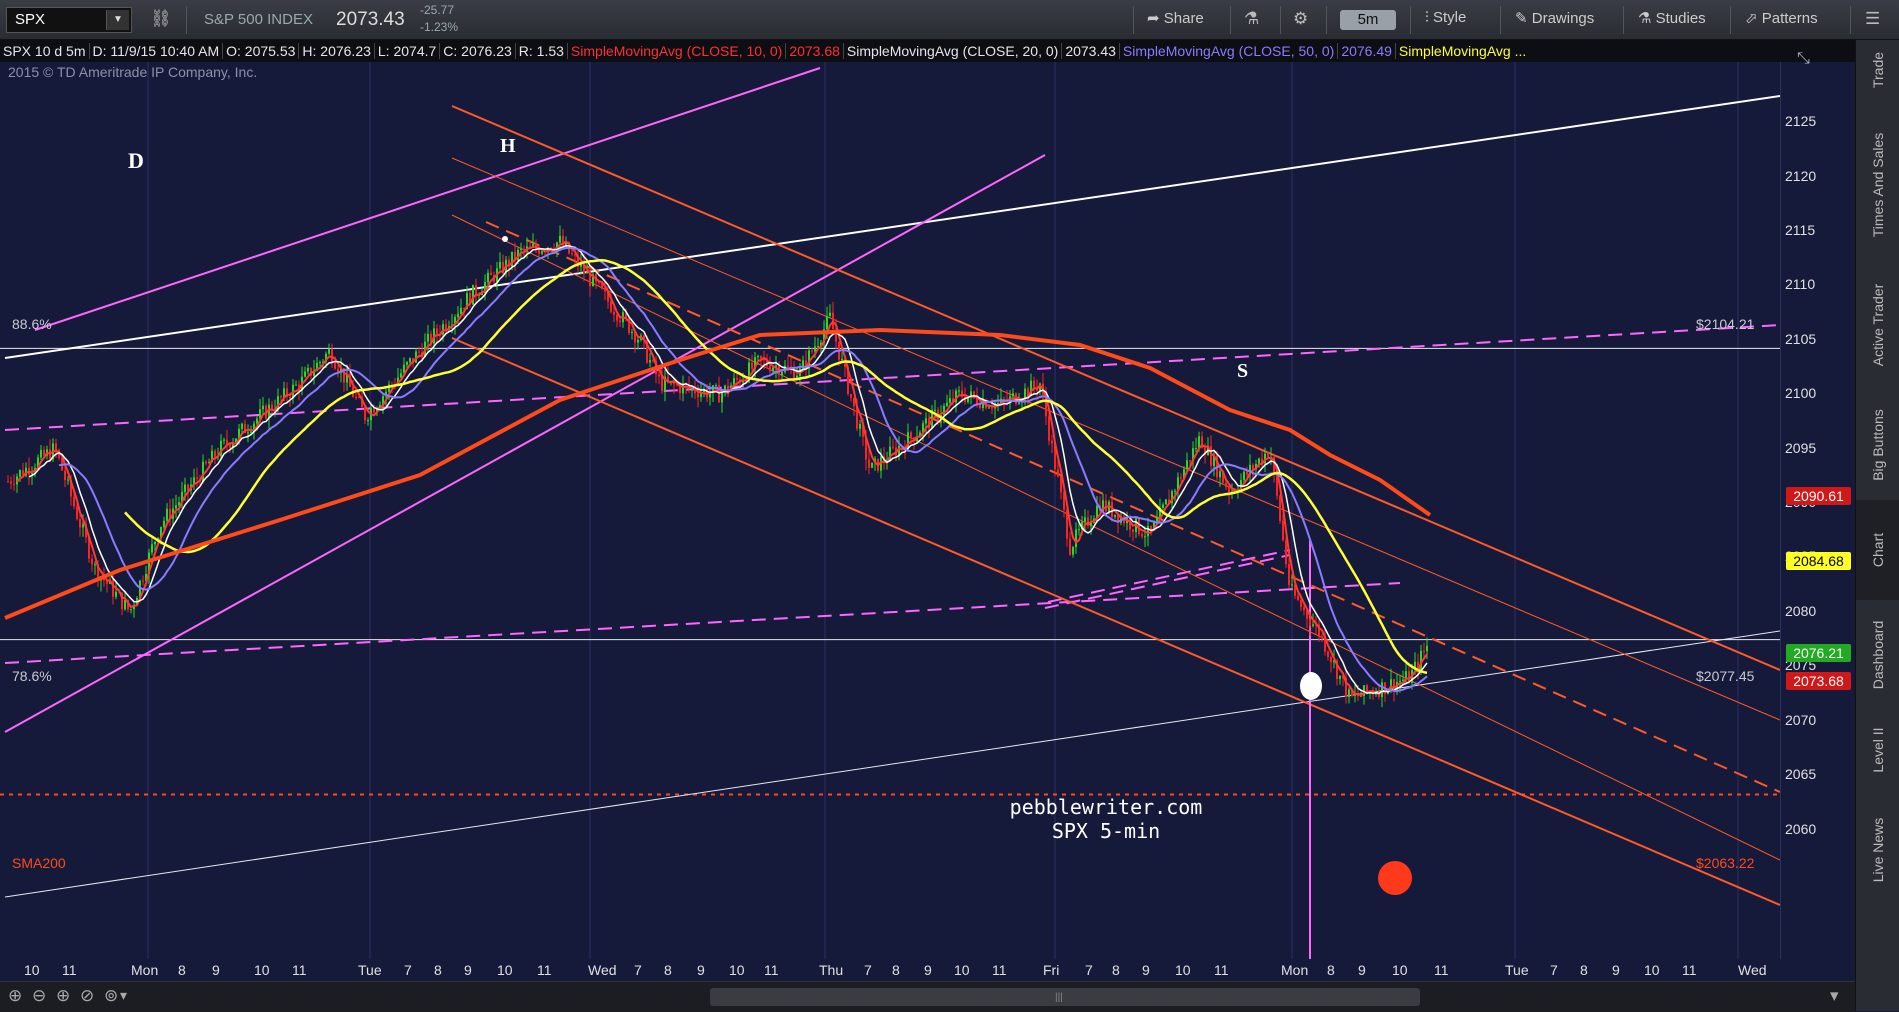 Image resolution: width=1899 pixels, height=1012 pixels. I want to click on price-change-pct: -1.23%, so click(439, 27).